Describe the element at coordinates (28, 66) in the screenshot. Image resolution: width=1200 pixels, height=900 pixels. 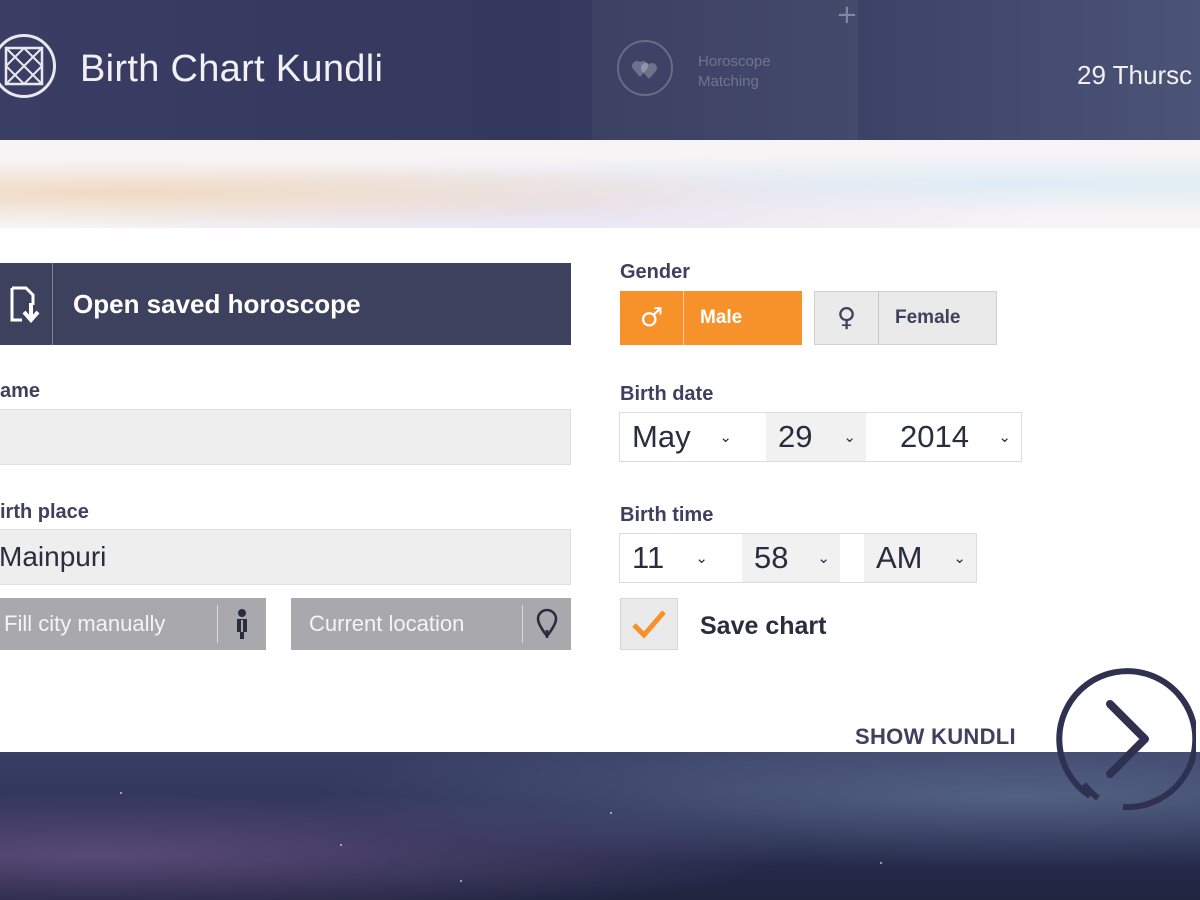
I see `kundli-grid-icon` at that location.